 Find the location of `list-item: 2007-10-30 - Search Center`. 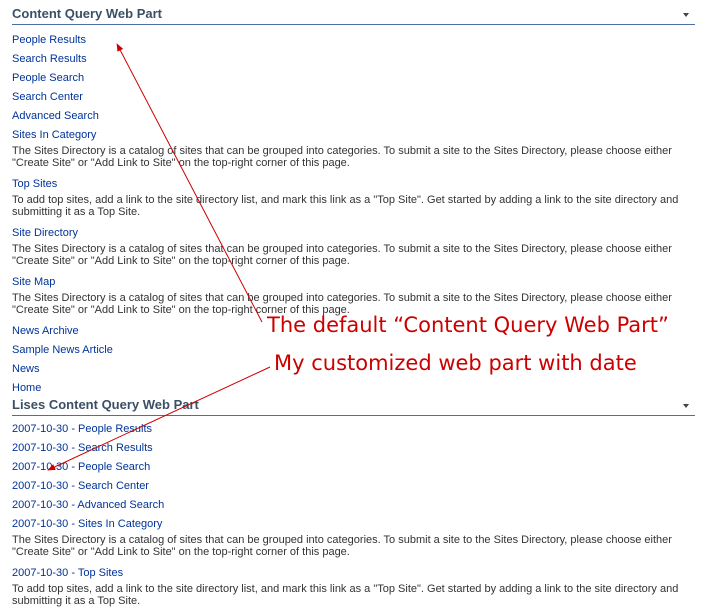

list-item: 2007-10-30 - Search Center is located at coordinates (353, 486).